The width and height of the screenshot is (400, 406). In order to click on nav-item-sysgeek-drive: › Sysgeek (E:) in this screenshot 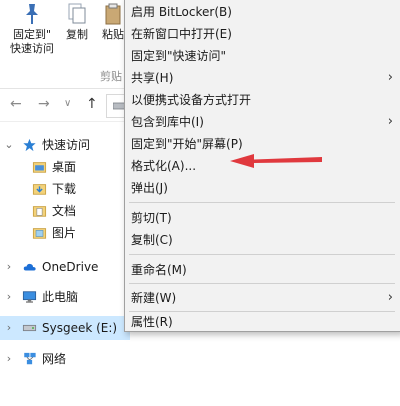, I will do `click(65, 328)`.